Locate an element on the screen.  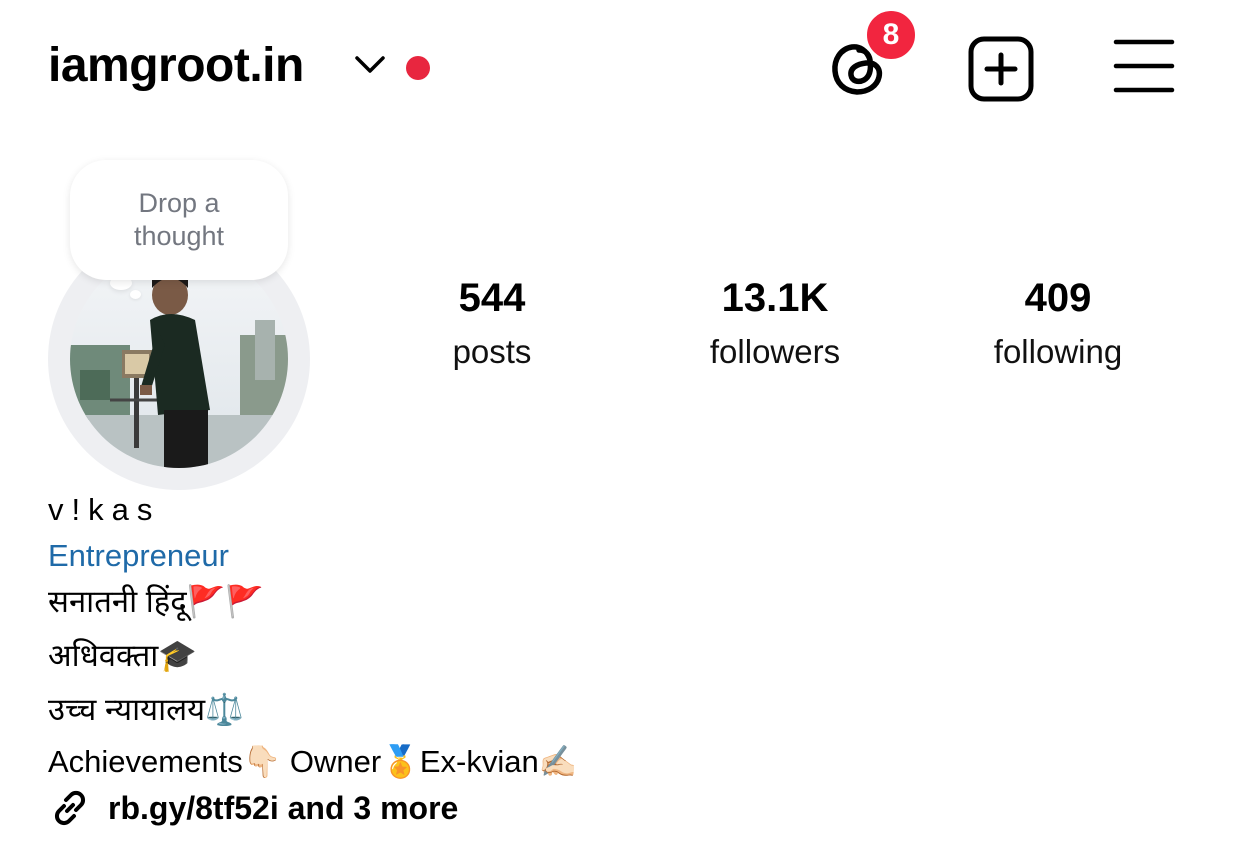
note-bubble-tail-small is located at coordinates (135, 294).